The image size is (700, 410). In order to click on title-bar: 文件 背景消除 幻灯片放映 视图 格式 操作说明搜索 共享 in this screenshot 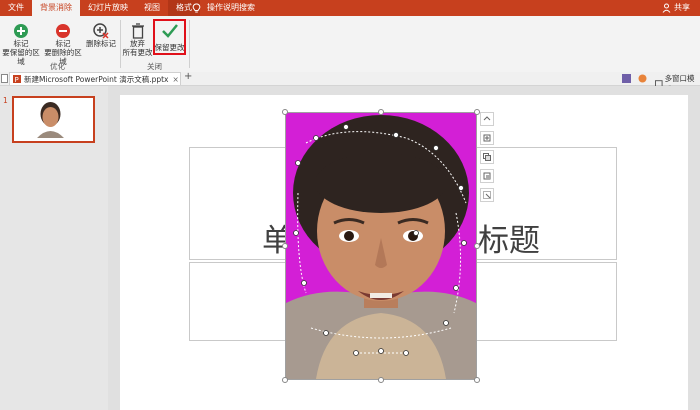, I will do `click(350, 8)`.